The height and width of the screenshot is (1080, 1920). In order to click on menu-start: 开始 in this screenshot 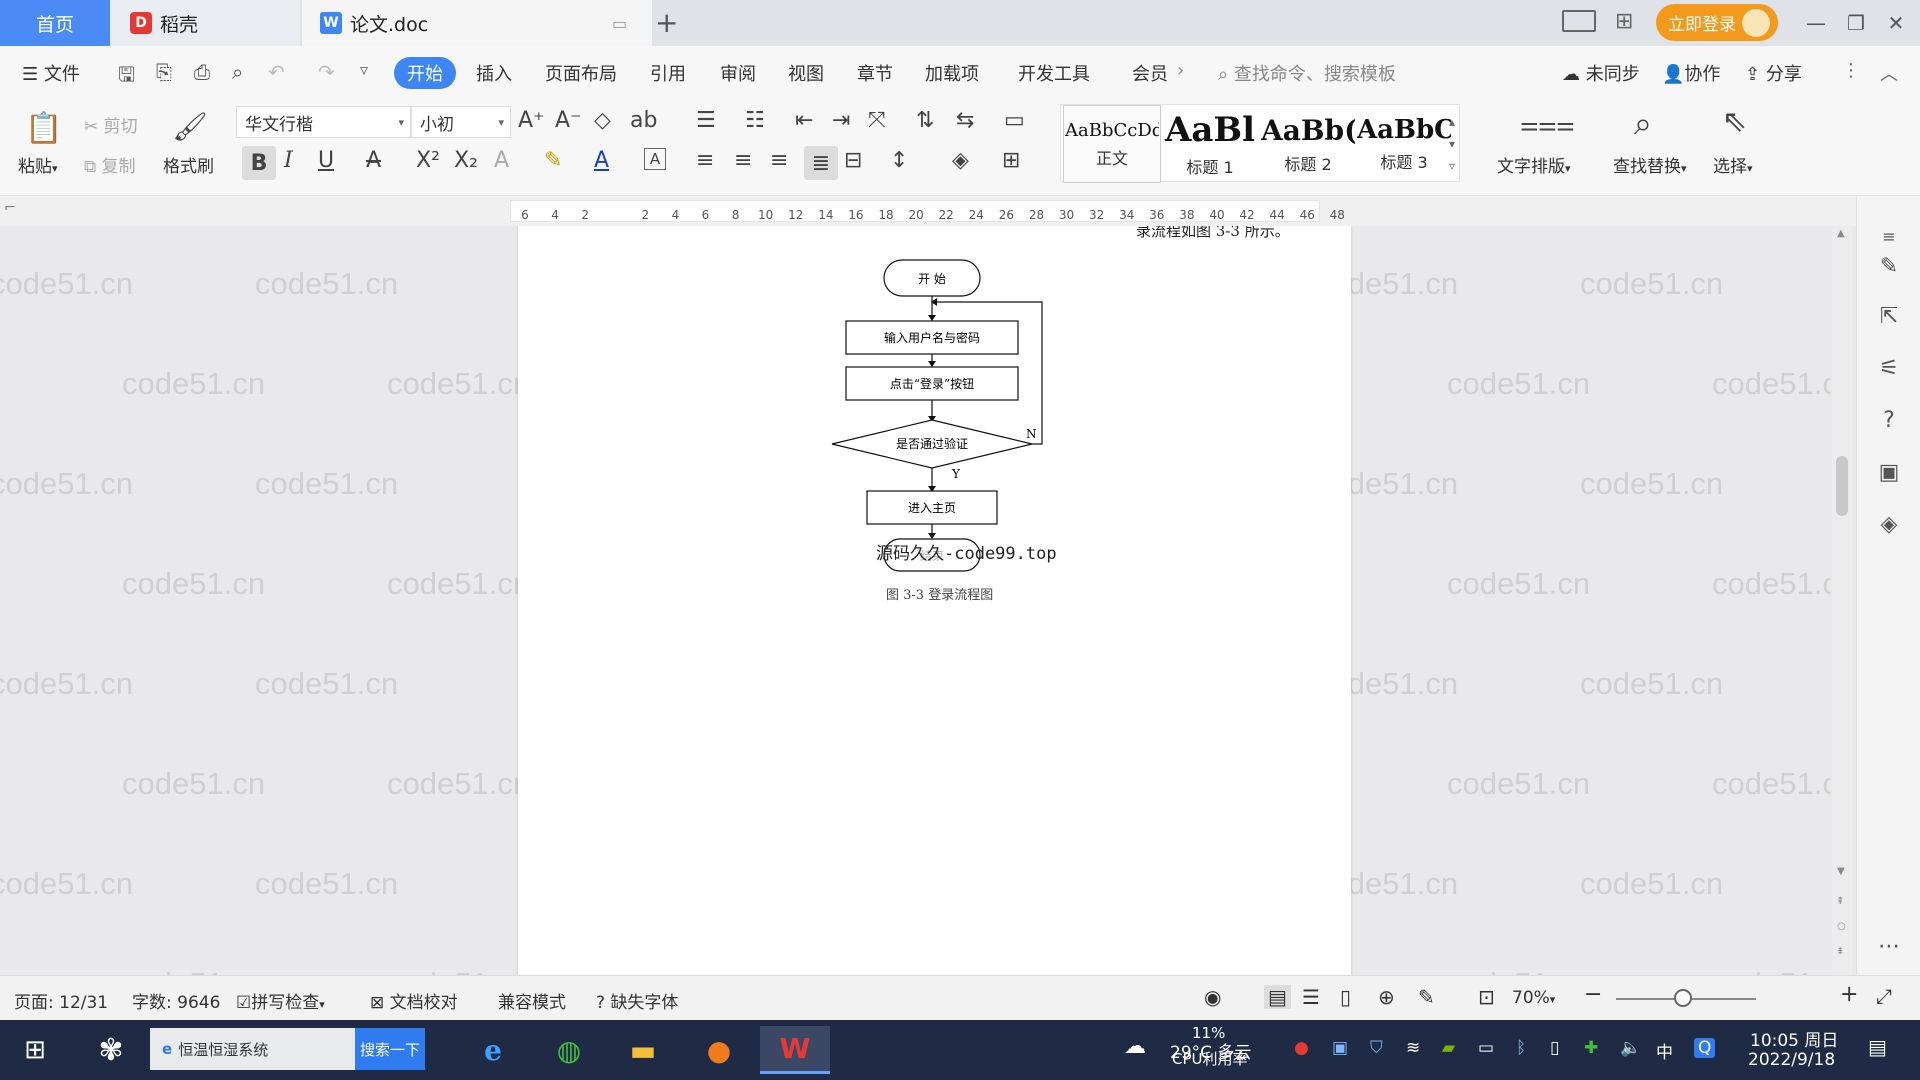, I will do `click(425, 73)`.